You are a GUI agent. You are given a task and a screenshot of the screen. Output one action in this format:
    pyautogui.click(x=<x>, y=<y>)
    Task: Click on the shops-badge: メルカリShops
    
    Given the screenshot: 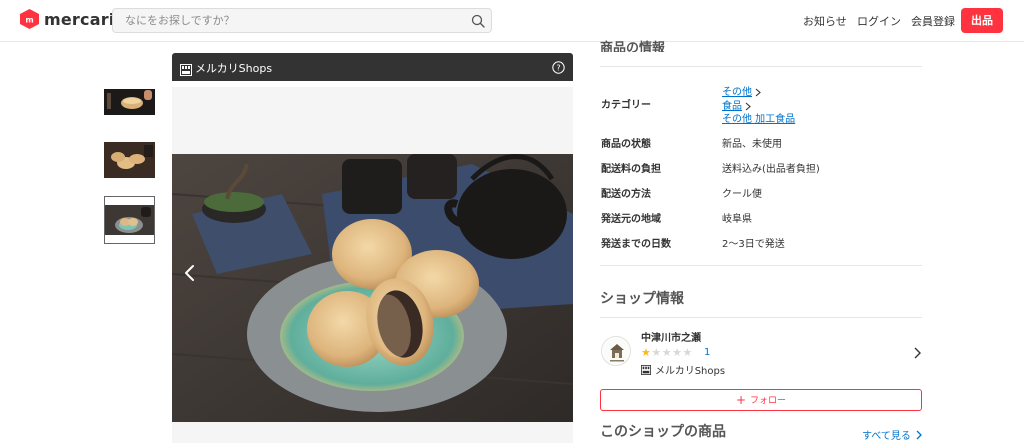 What is the action you would take?
    pyautogui.click(x=683, y=369)
    